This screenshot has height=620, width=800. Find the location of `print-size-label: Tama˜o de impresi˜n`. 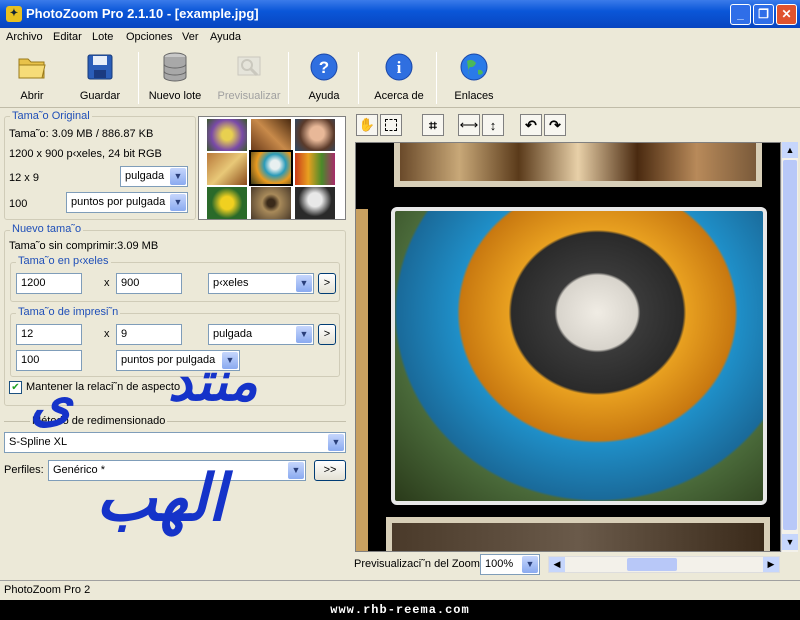

print-size-label: Tama˜o de impresi˜n is located at coordinates (68, 312).